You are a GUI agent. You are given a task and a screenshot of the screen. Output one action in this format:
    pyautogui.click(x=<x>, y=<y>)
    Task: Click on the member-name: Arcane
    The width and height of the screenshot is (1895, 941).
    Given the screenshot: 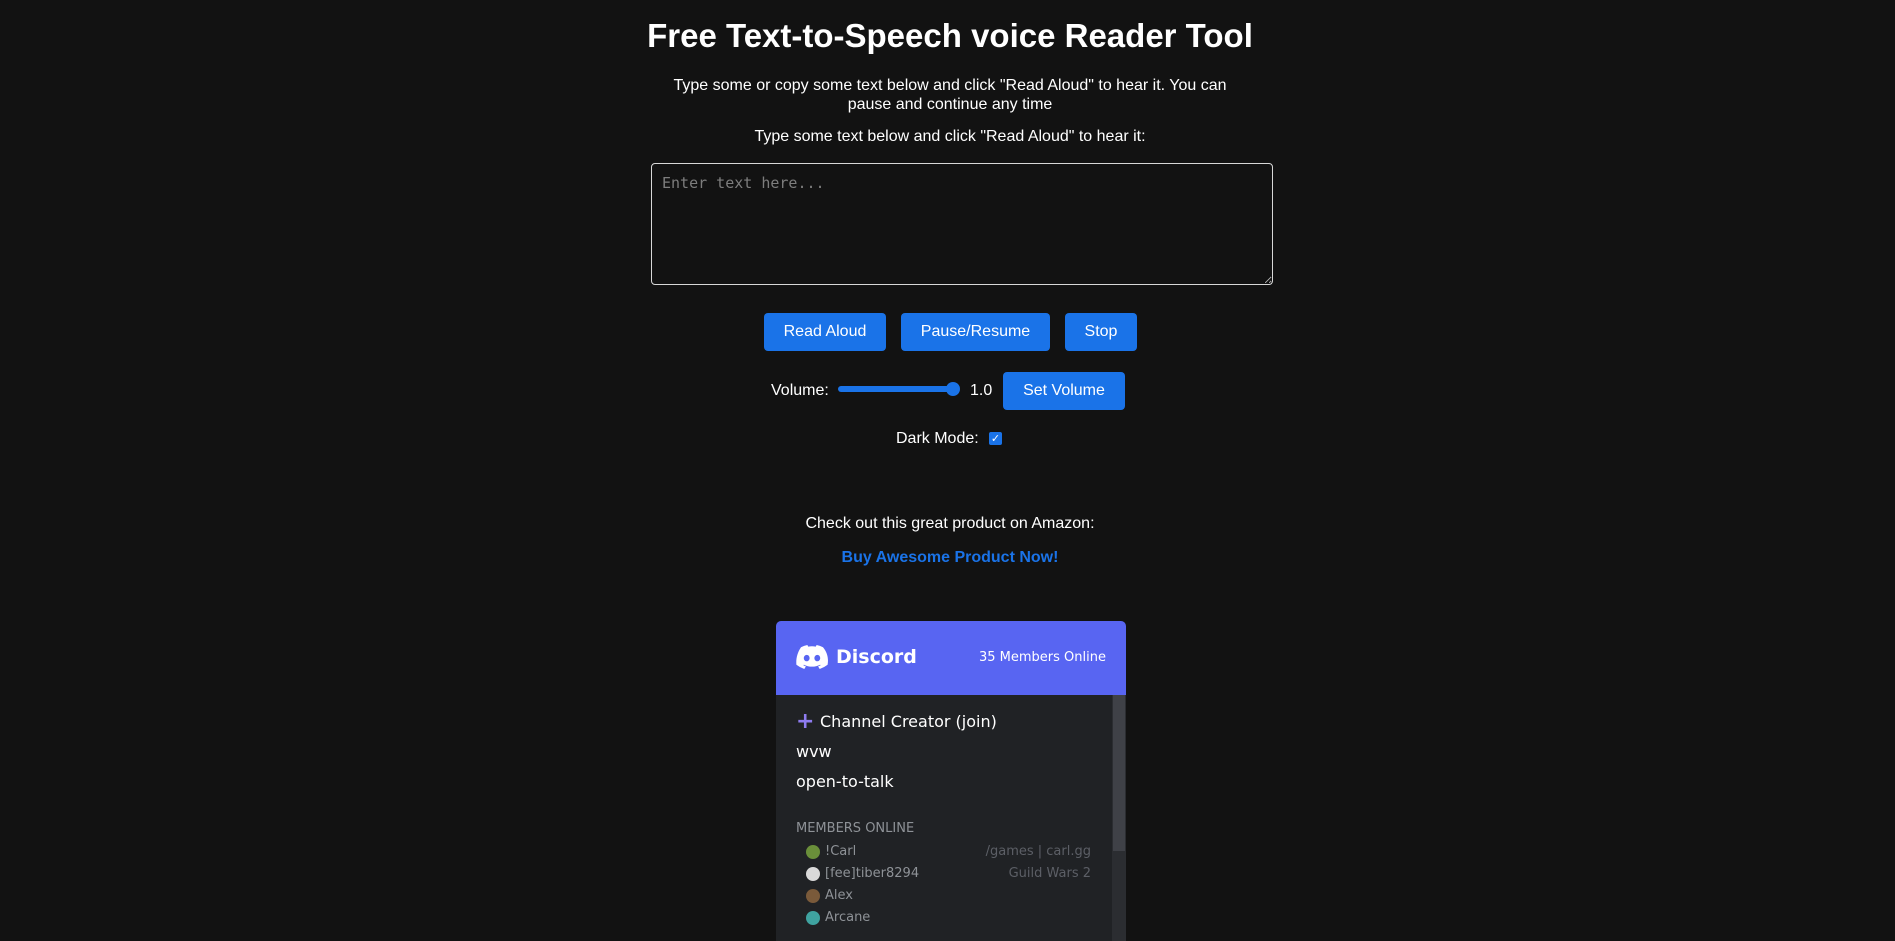 What is the action you would take?
    pyautogui.click(x=848, y=917)
    